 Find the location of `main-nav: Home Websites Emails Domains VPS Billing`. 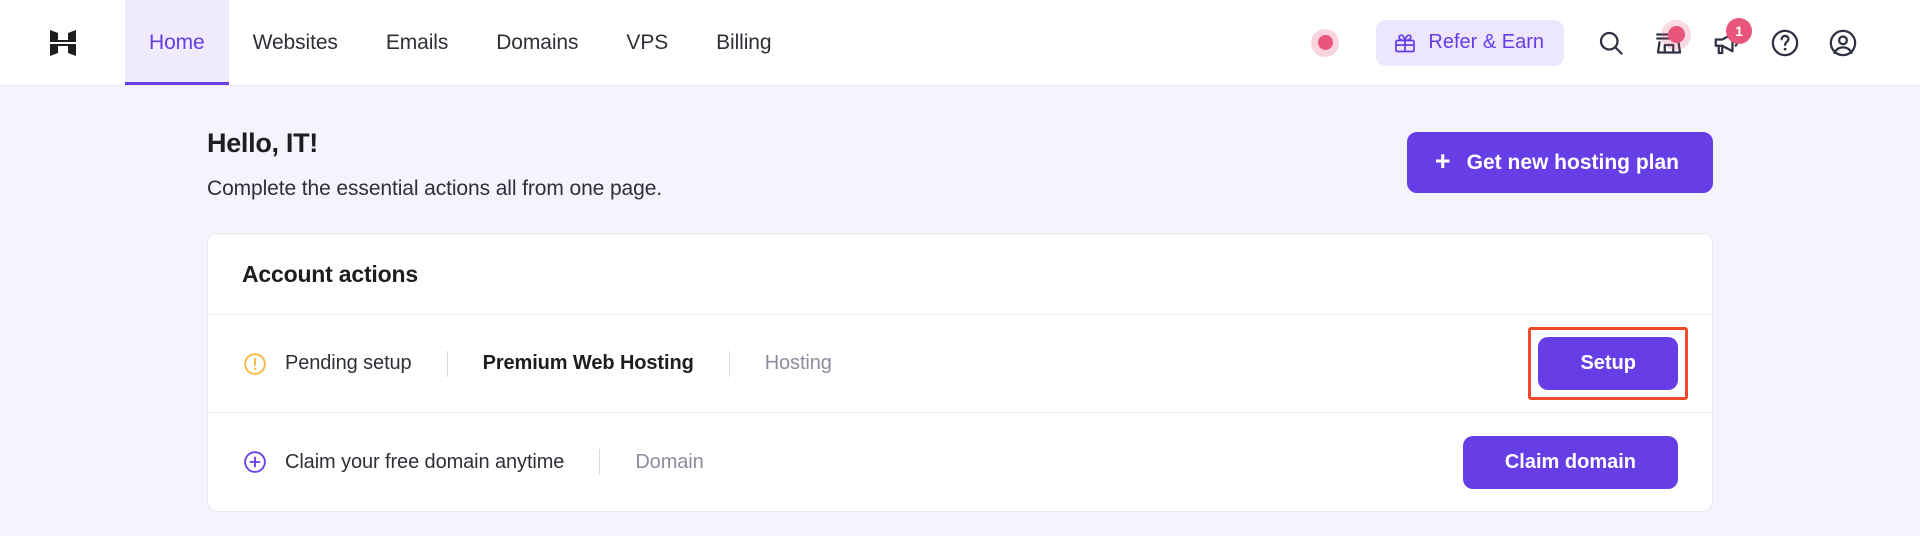

main-nav: Home Websites Emails Domains VPS Billing is located at coordinates (460, 42).